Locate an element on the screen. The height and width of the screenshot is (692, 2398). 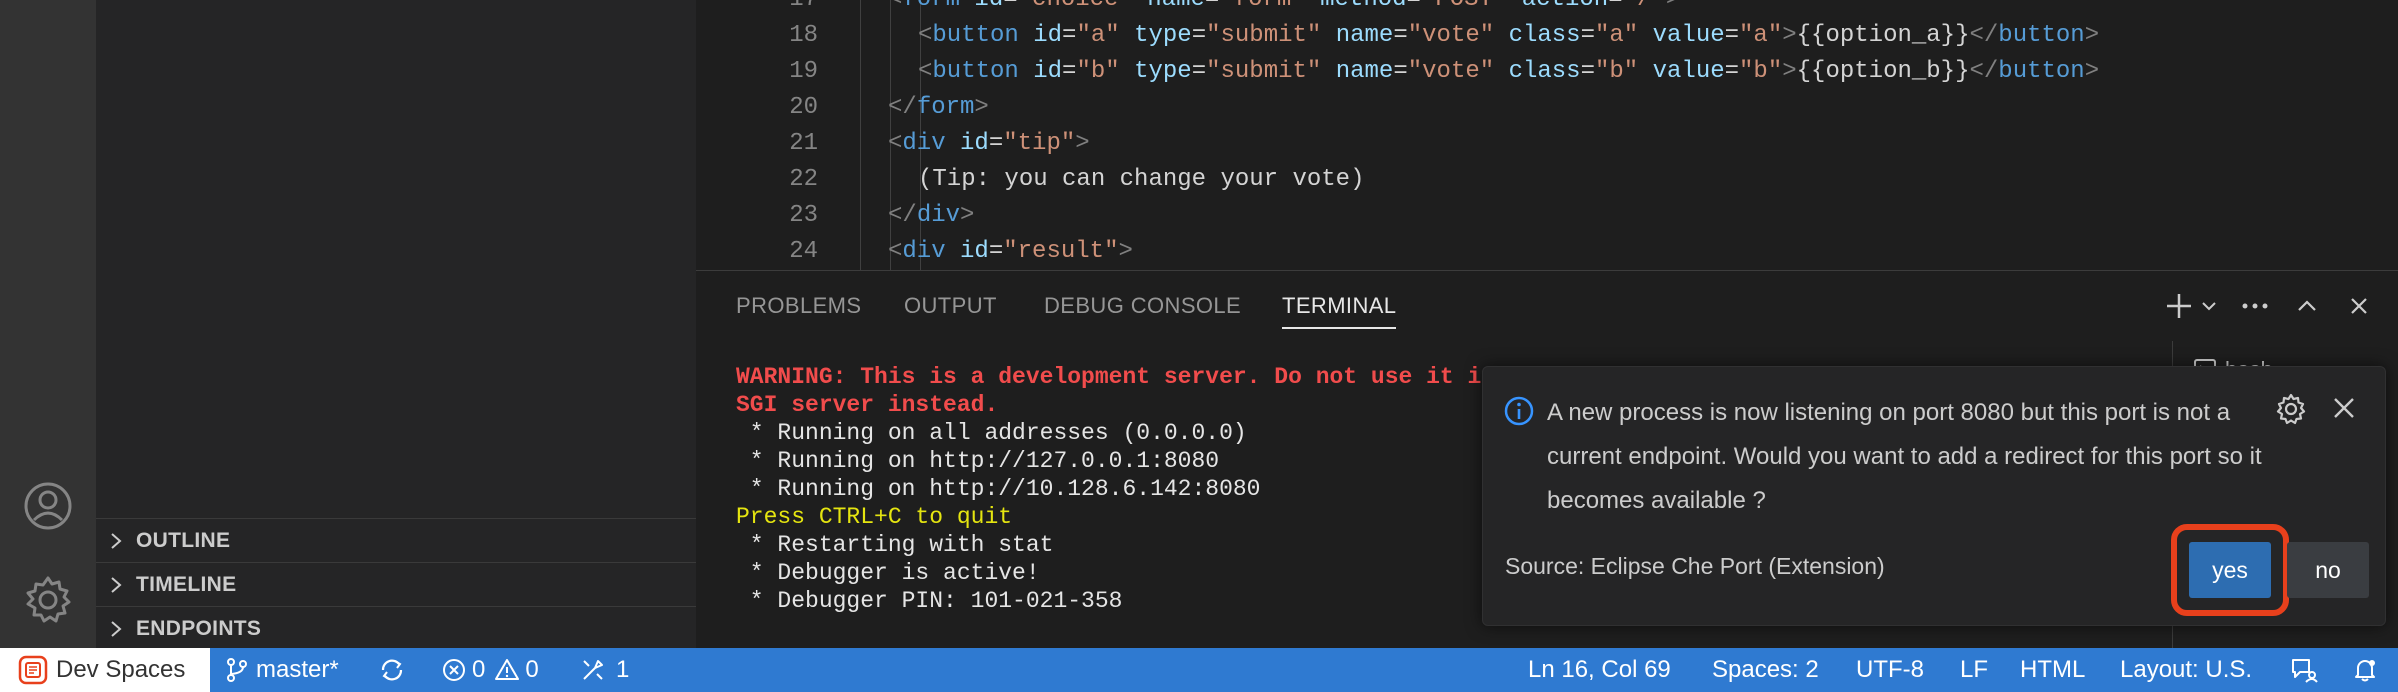
branch-label: master* is located at coordinates (297, 669).